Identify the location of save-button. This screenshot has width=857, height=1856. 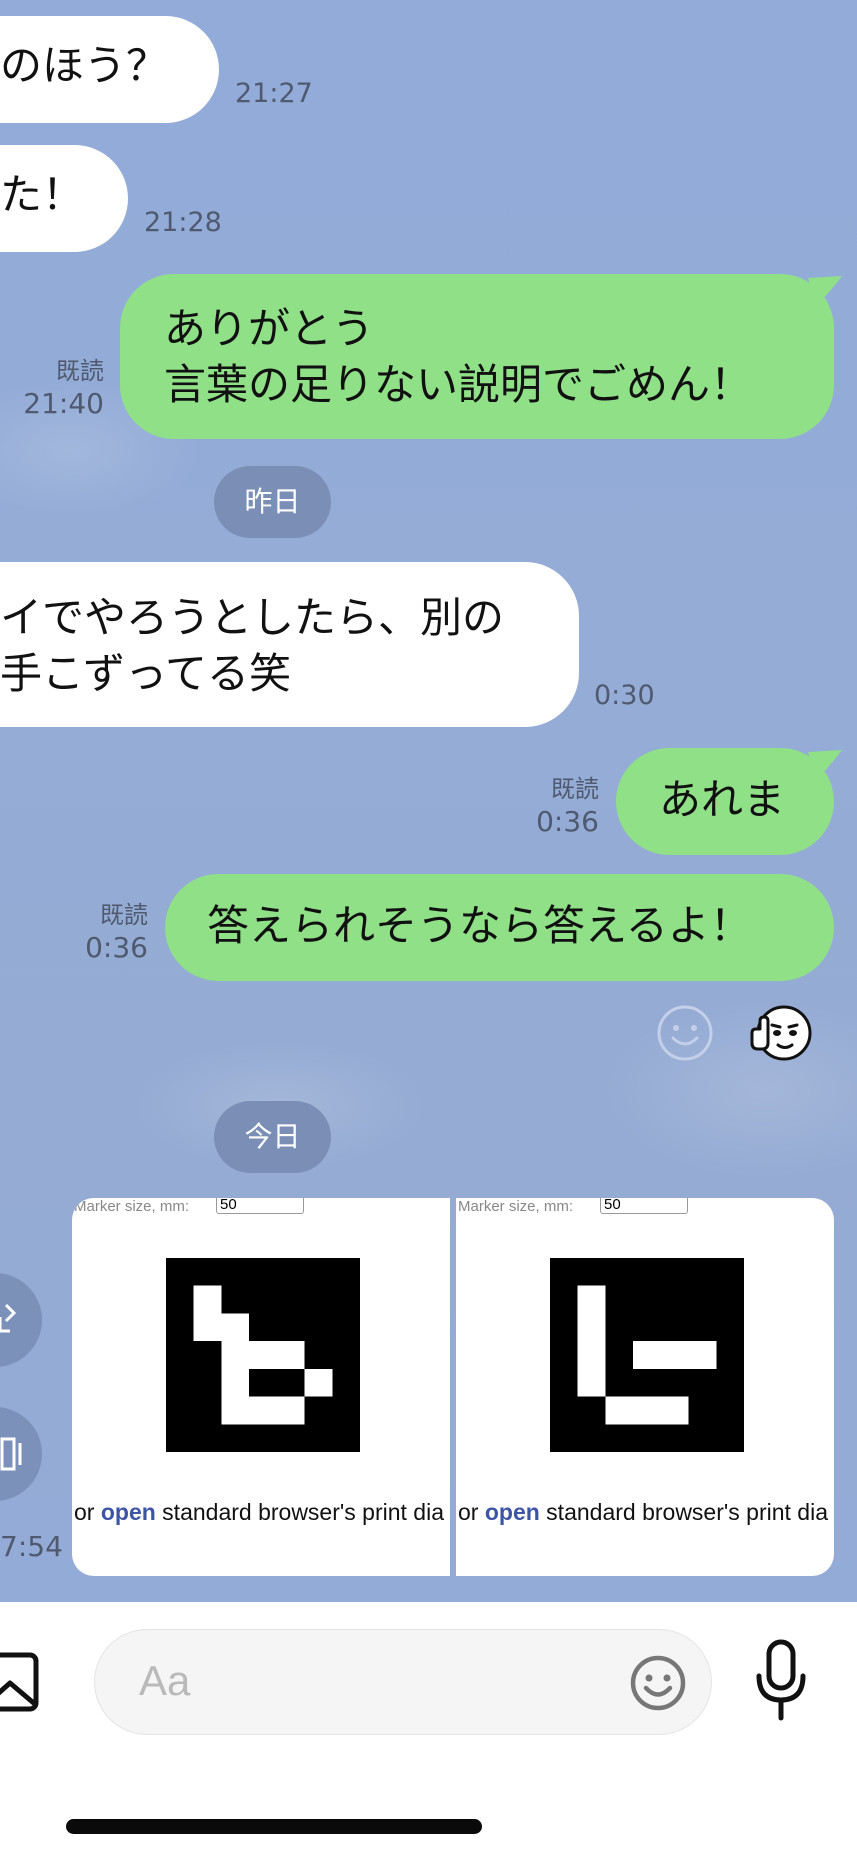
(21, 1454).